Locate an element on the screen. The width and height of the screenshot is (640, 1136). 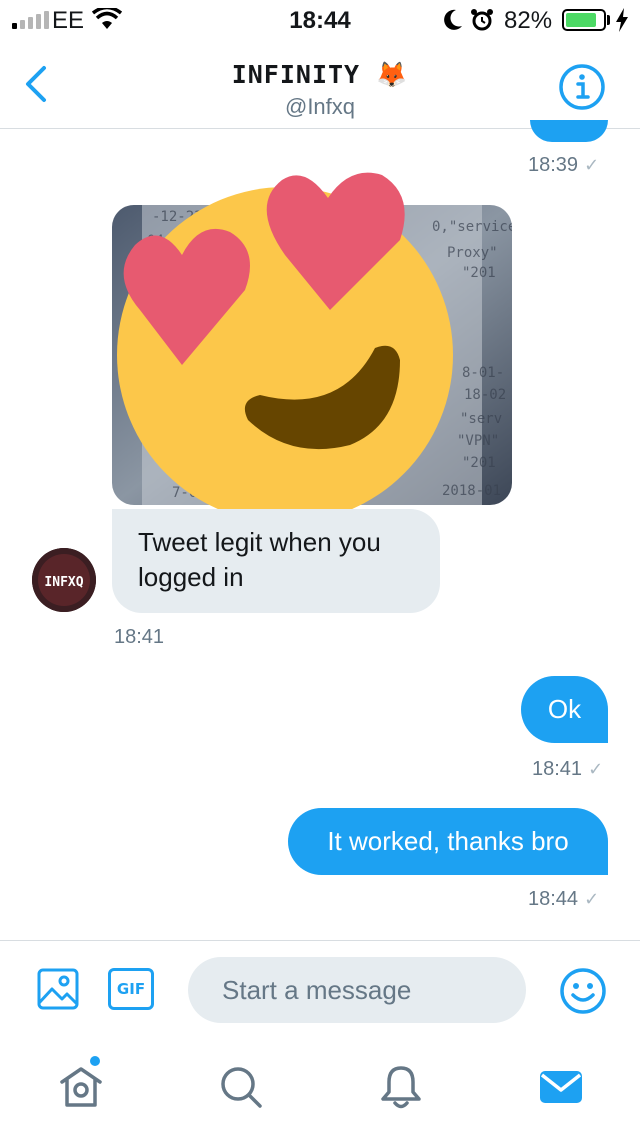
avatar-text: INFXQ is located at coordinates (63, 582).